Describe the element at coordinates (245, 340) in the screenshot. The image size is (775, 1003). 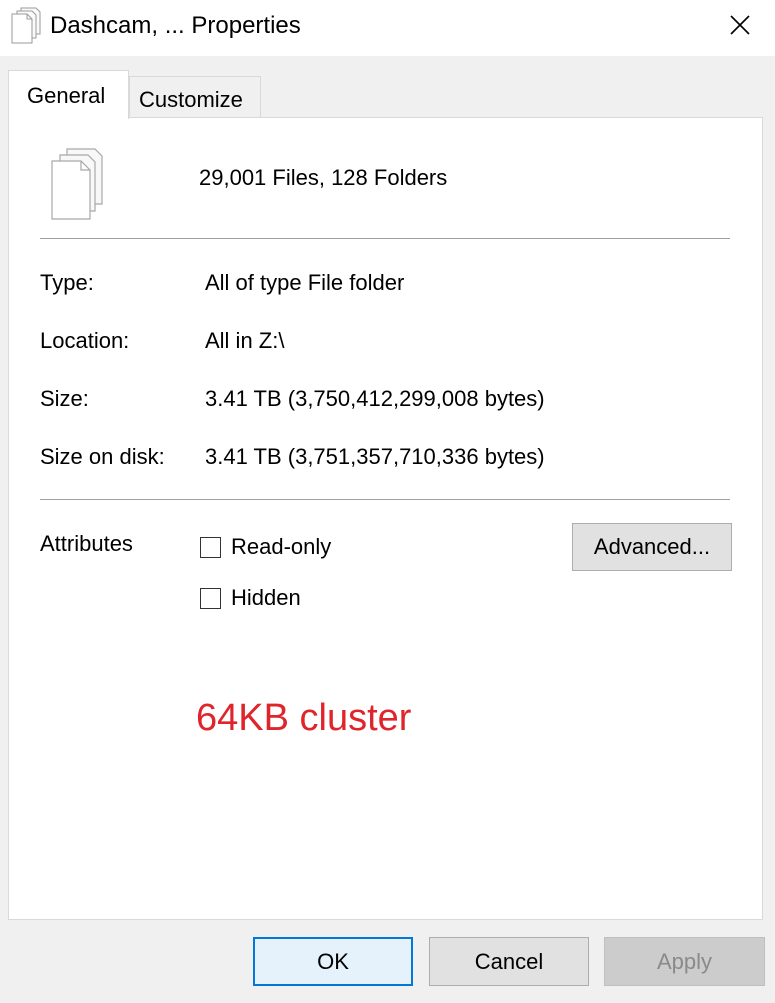
I see `location-value: All in Z:\` at that location.